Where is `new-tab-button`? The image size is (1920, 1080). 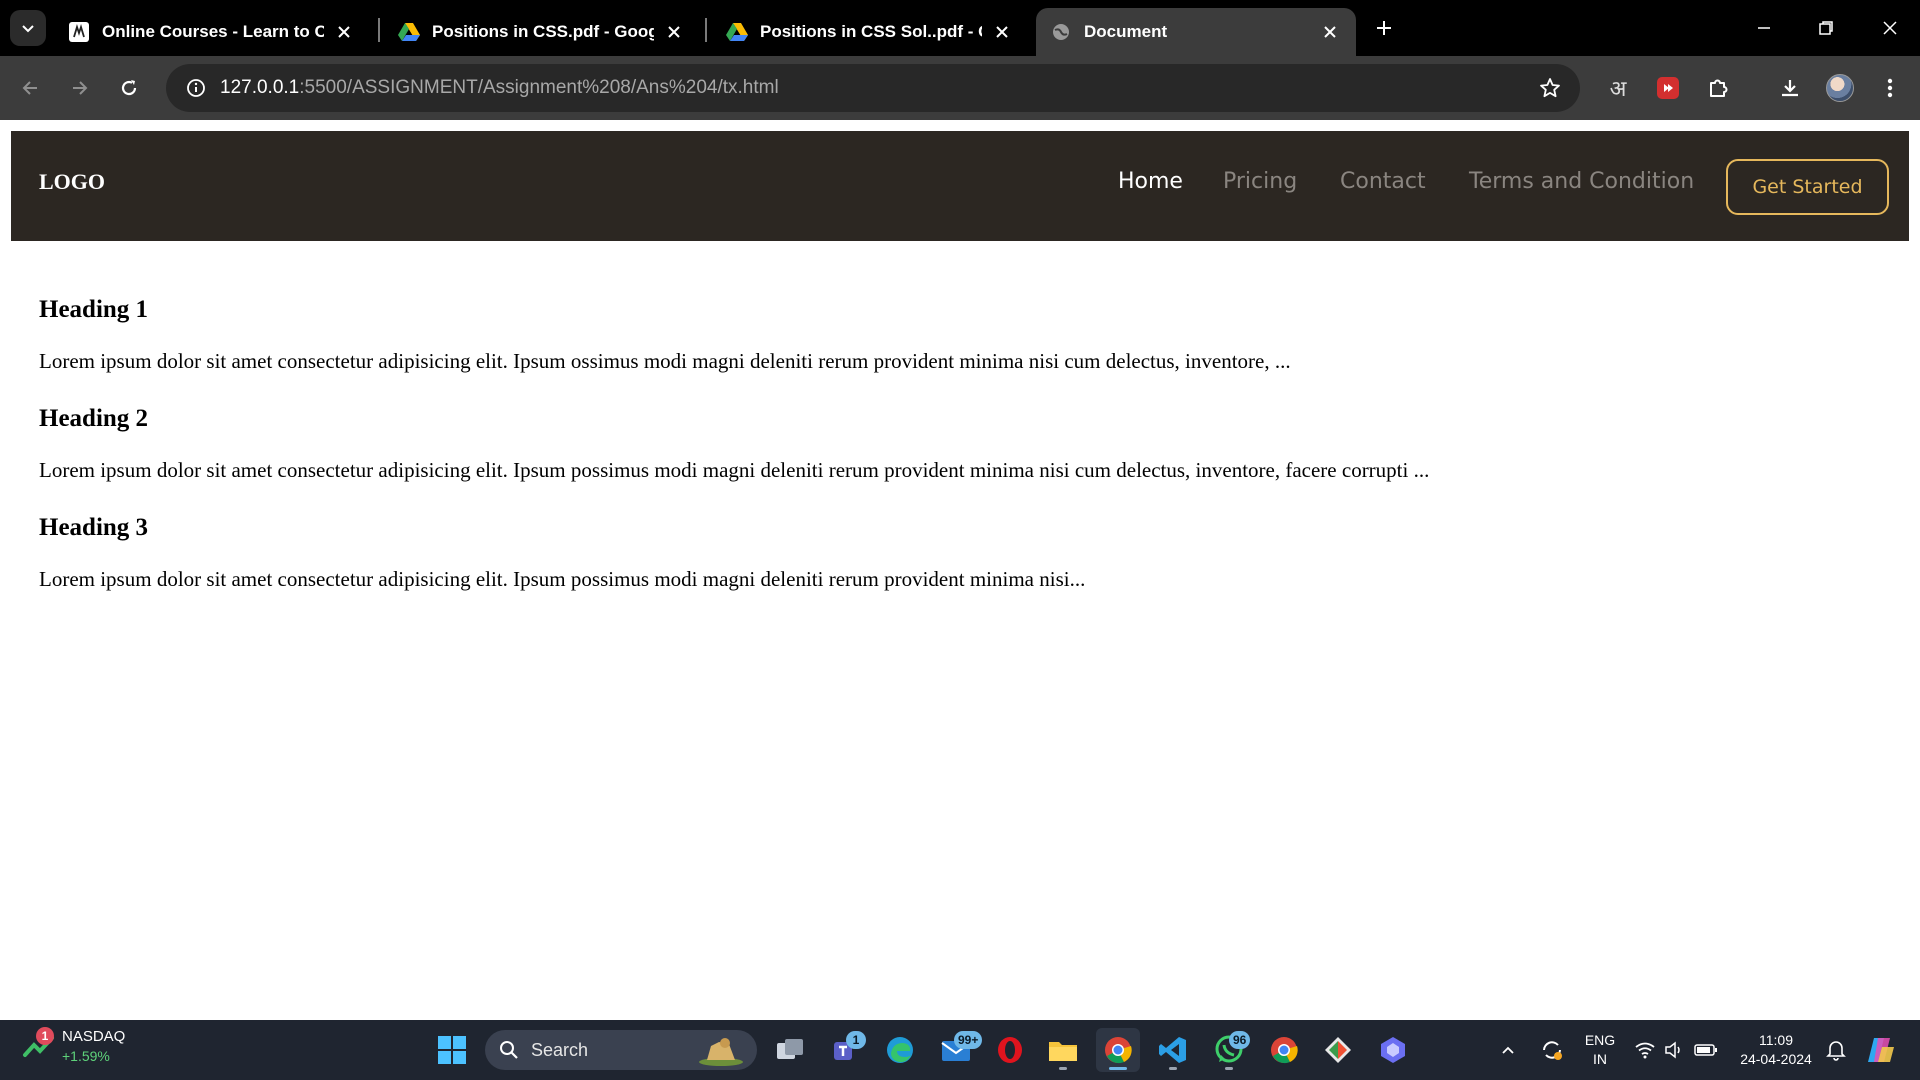
new-tab-button is located at coordinates (1384, 28).